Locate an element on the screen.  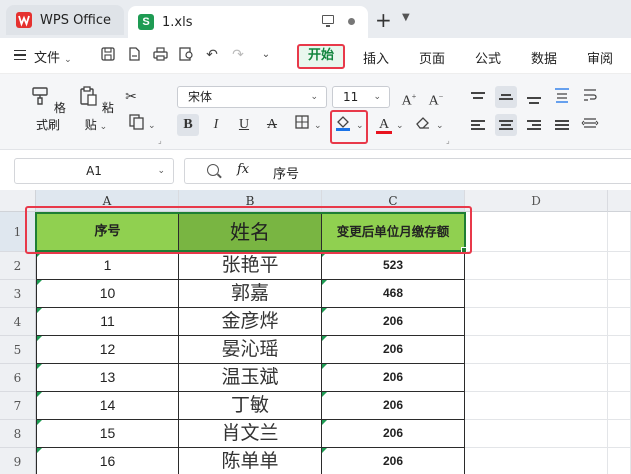
table-cell: 16 is located at coordinates (107, 461).